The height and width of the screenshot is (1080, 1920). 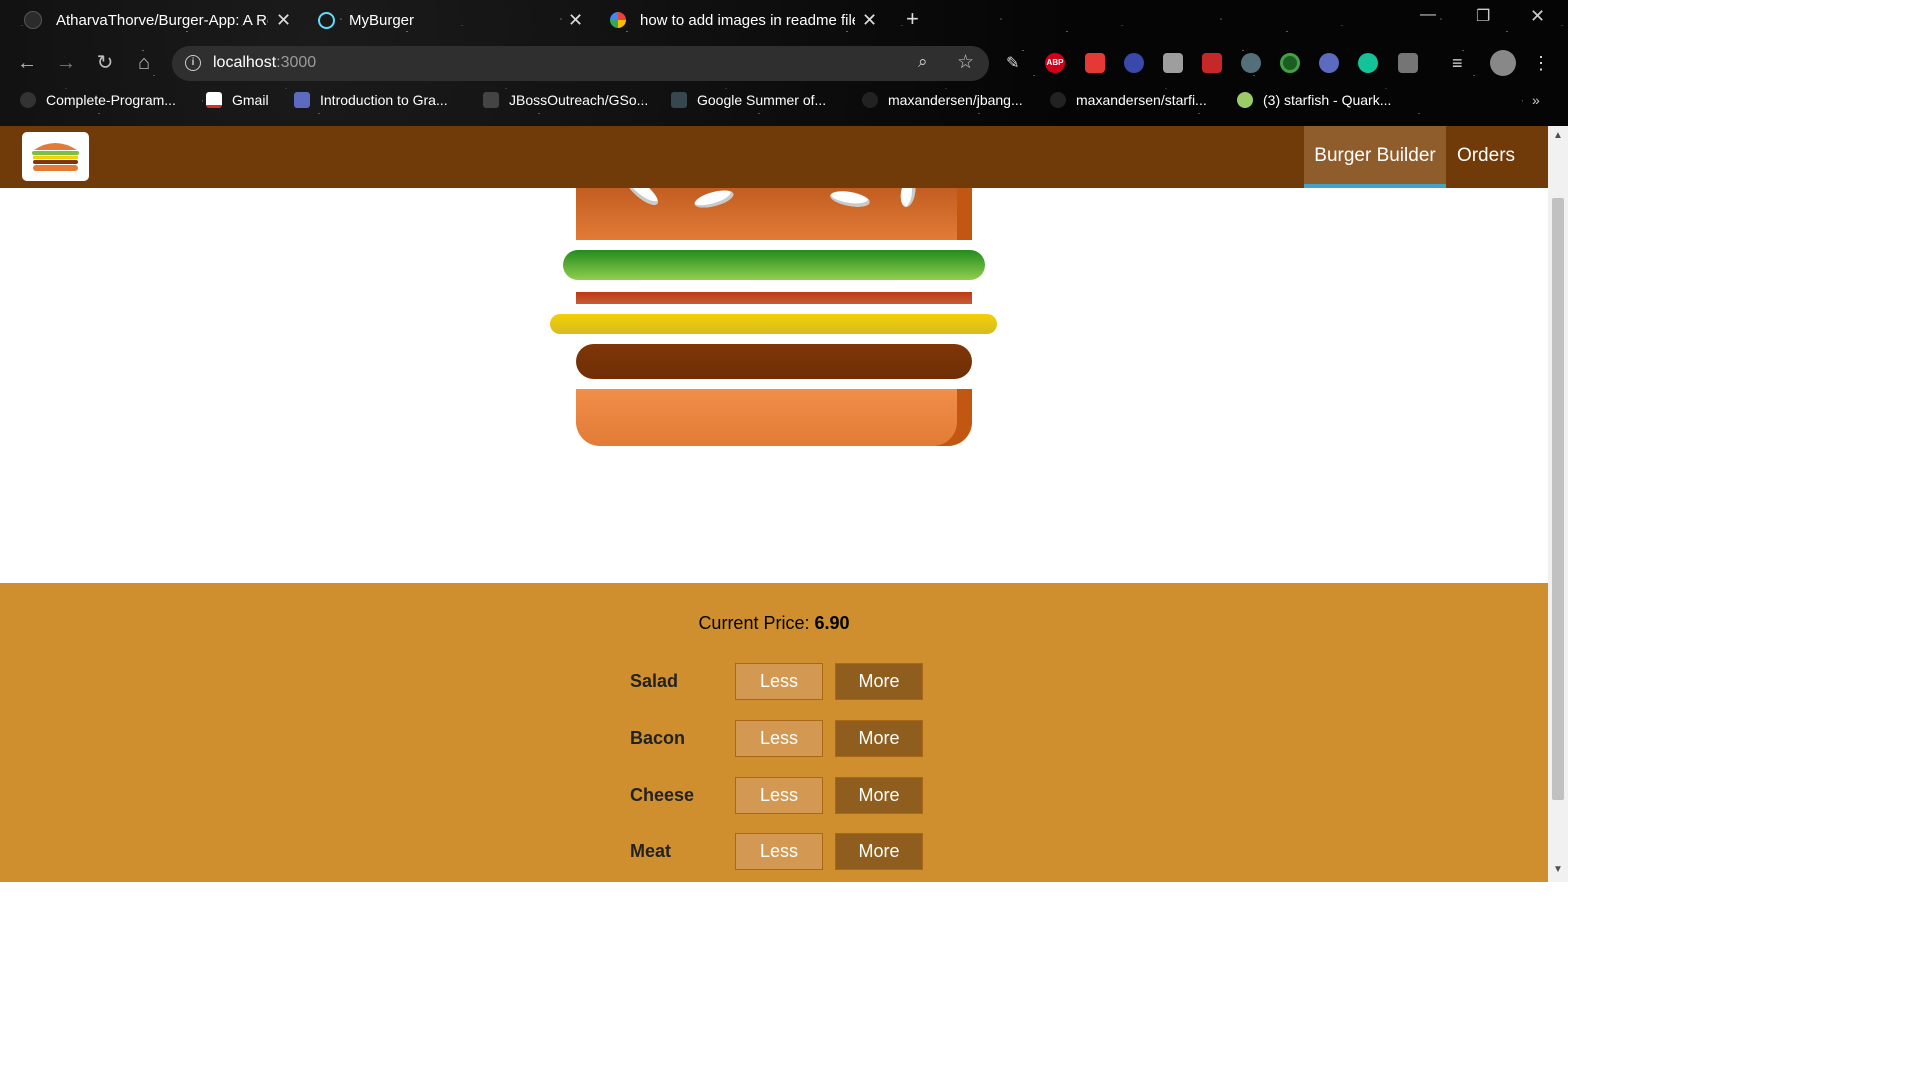 I want to click on meat-layer, so click(x=774, y=361).